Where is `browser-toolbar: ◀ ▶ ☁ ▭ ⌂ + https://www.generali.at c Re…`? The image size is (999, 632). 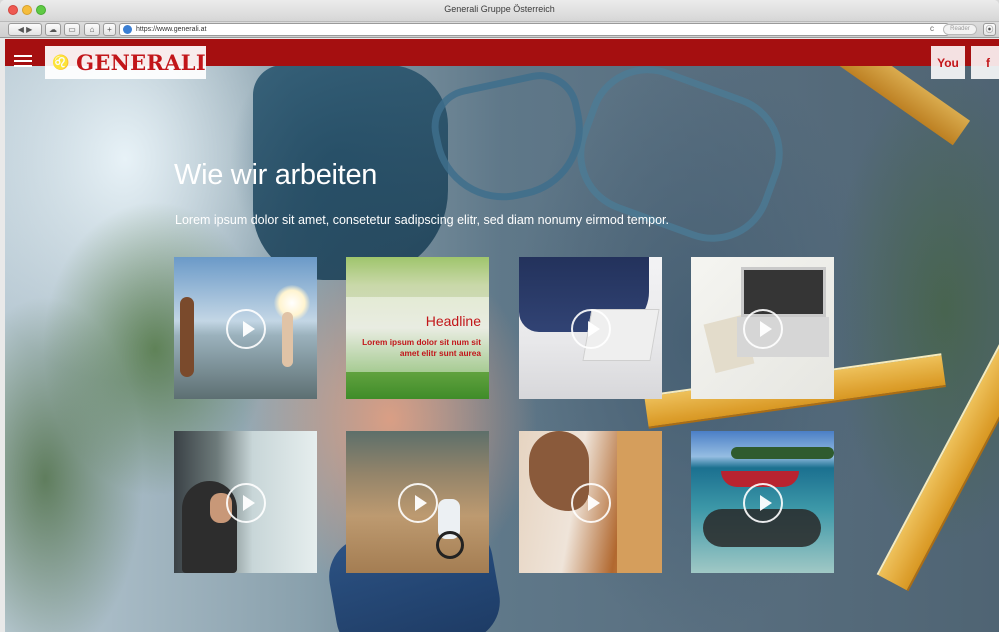 browser-toolbar: ◀ ▶ ☁ ▭ ⌂ + https://www.generali.at c Re… is located at coordinates (499, 30).